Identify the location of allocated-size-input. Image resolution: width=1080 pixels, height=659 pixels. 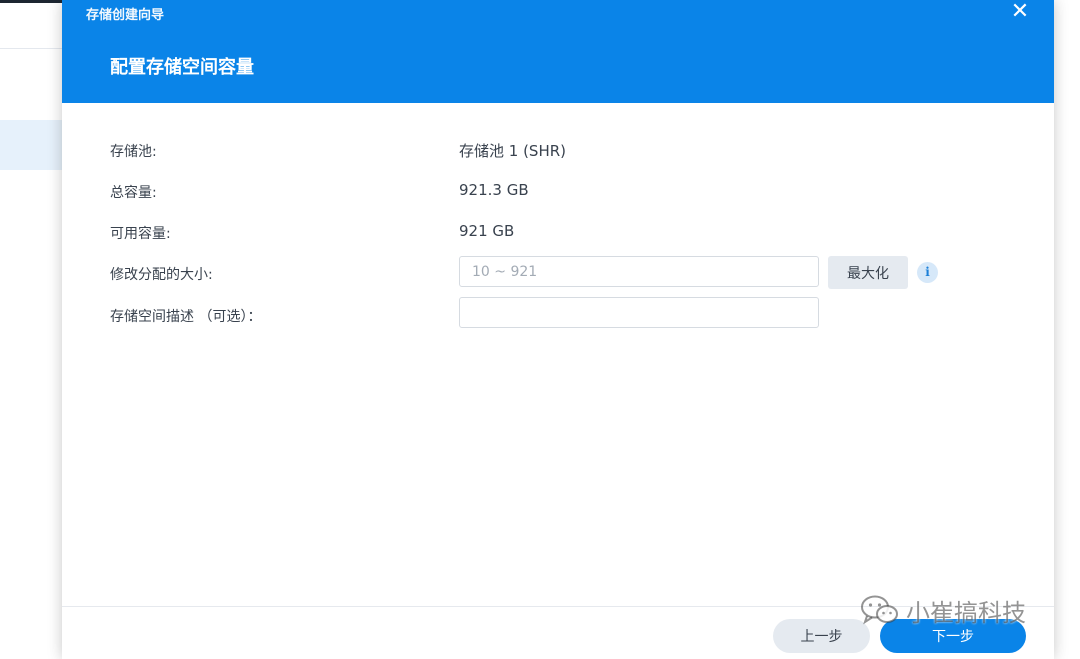
(639, 271).